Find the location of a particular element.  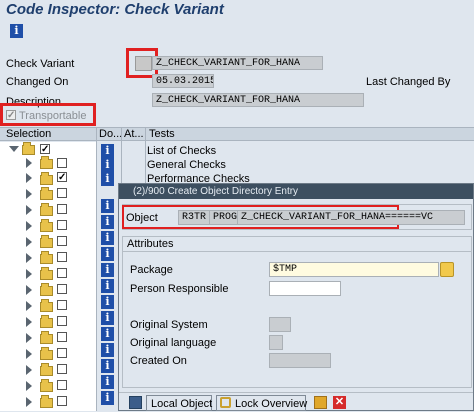

dialog-title: (2)/900 Create Object Directory Entry is located at coordinates (296, 191).